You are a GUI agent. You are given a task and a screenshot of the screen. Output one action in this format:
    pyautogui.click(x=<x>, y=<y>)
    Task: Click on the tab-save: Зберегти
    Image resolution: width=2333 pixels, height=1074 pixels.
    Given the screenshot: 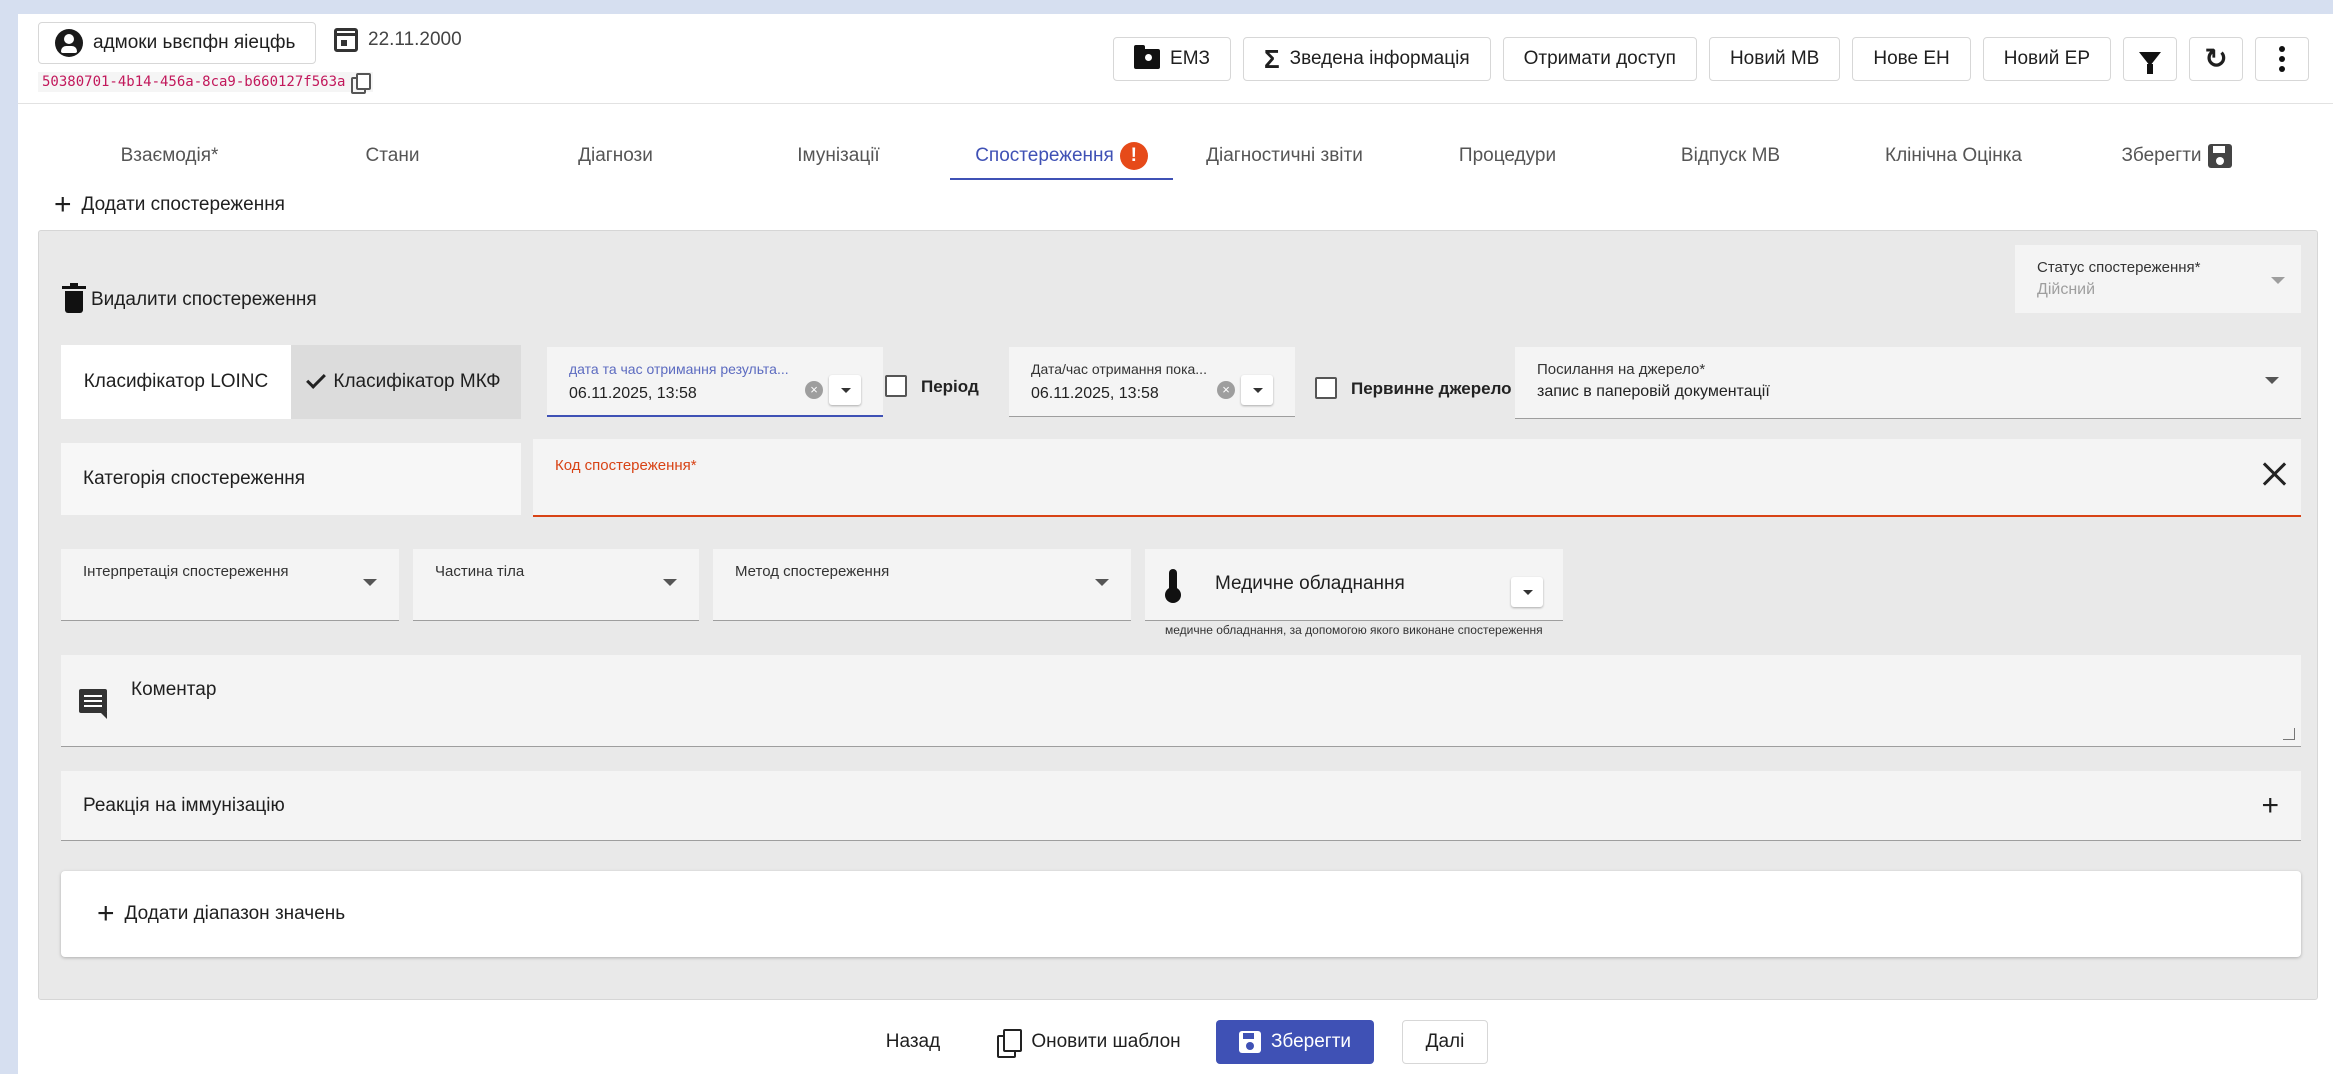 What is the action you would take?
    pyautogui.click(x=2176, y=156)
    